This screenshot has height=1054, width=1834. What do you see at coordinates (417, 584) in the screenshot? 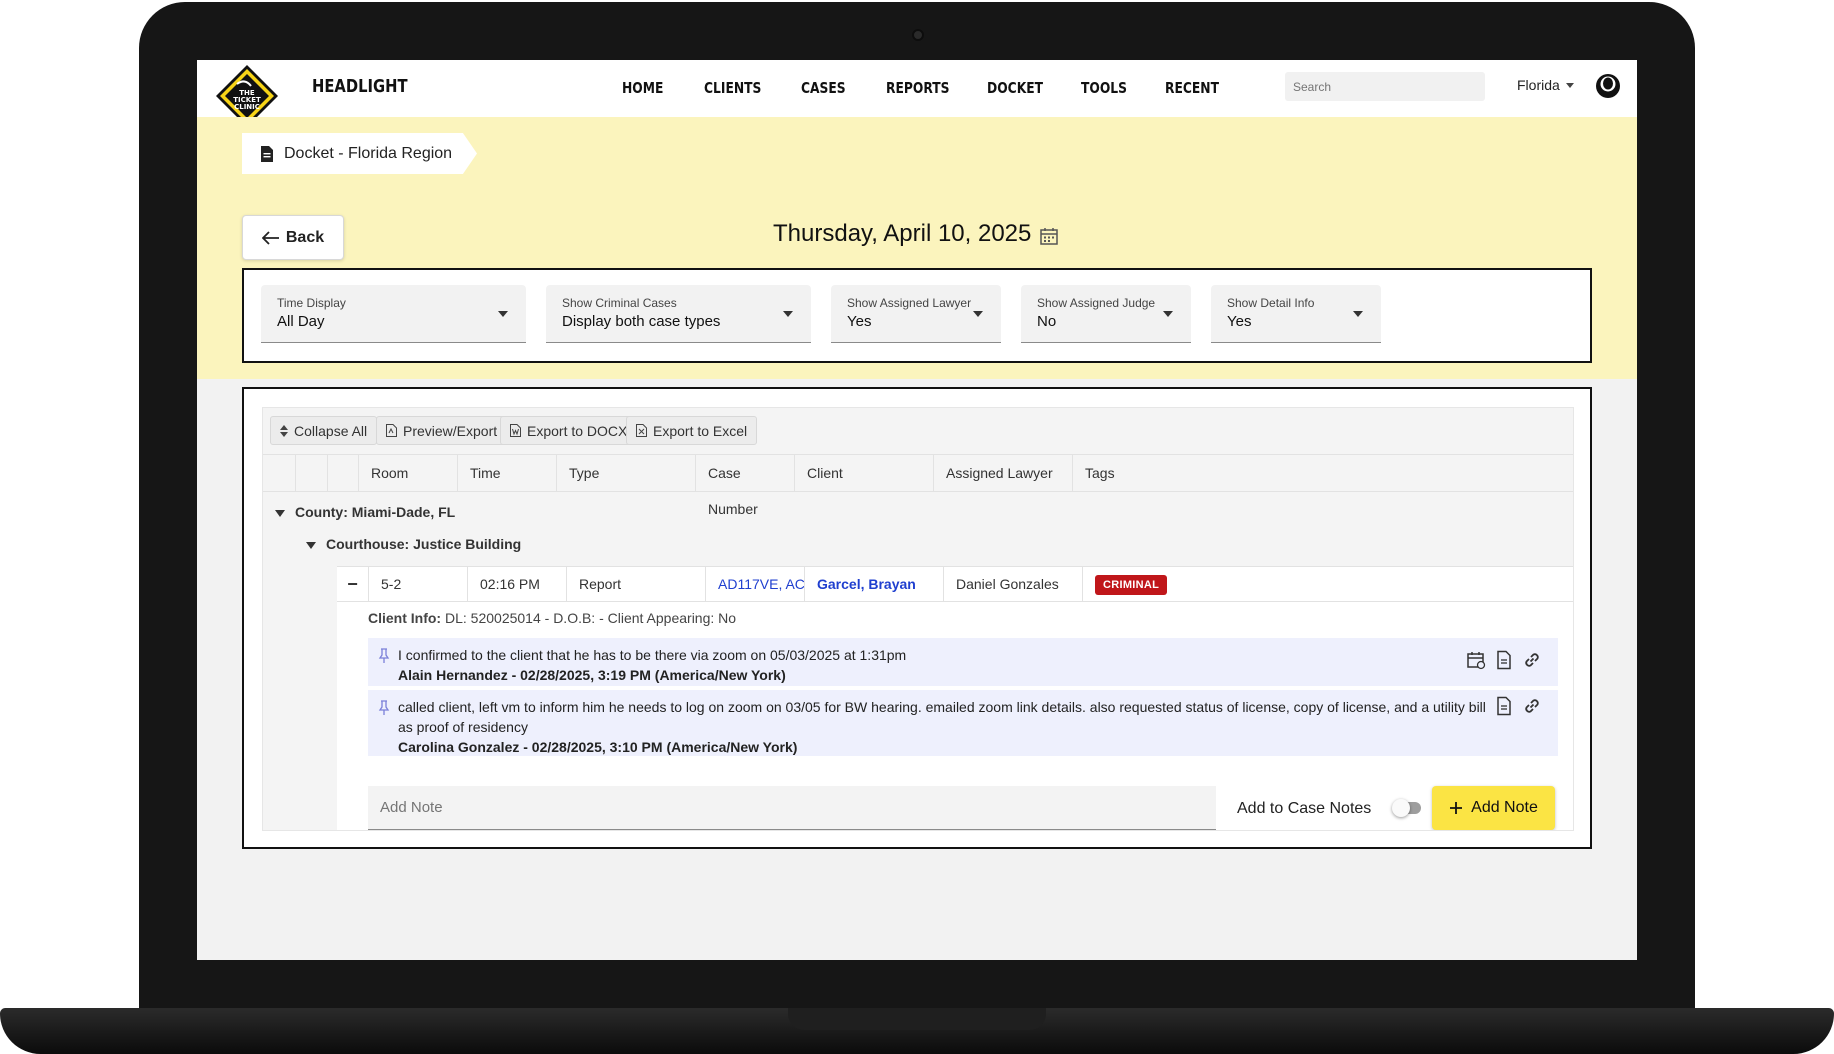
I see `cell-room: 5-2` at bounding box center [417, 584].